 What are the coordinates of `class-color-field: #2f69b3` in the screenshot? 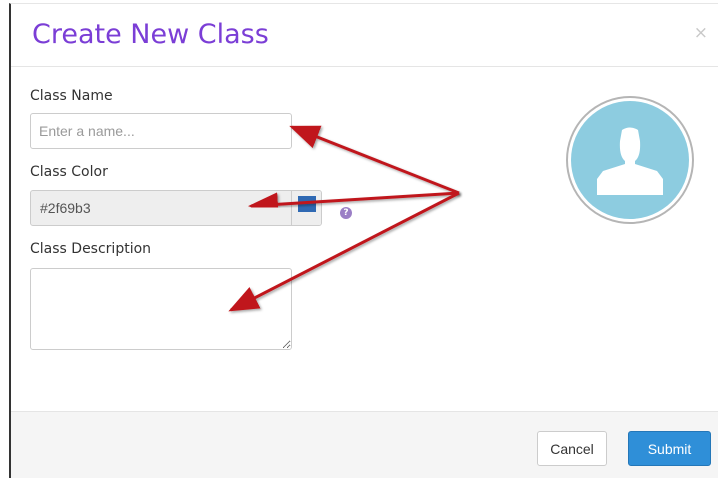 It's located at (176, 208).